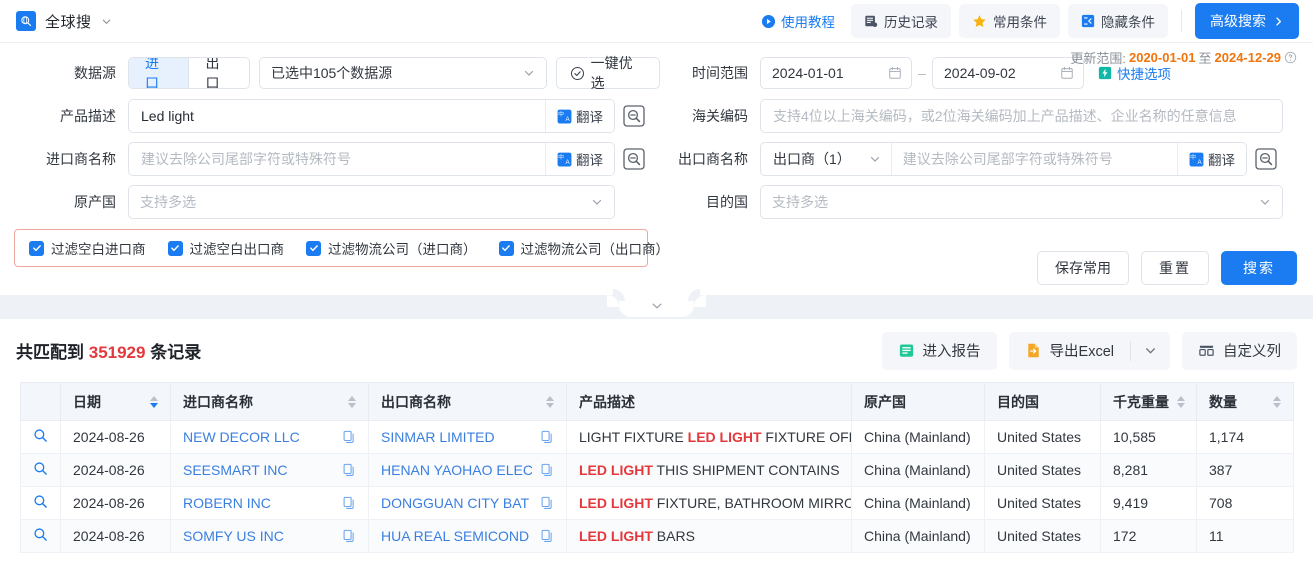 This screenshot has height=563, width=1313. What do you see at coordinates (455, 503) in the screenshot?
I see `exporter-link: DONGGUAN CITY BAT` at bounding box center [455, 503].